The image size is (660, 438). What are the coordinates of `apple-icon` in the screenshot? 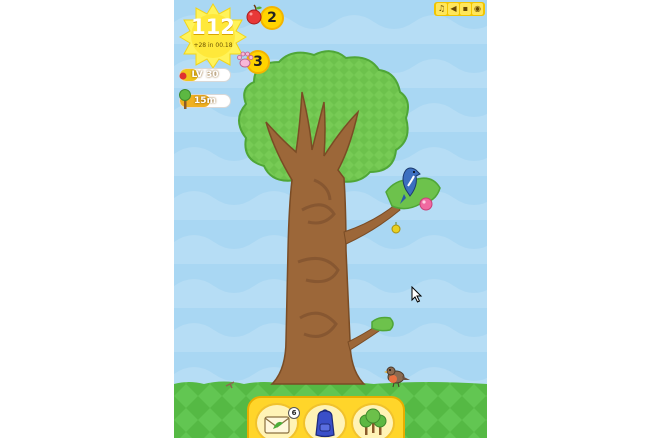 It's located at (254, 14).